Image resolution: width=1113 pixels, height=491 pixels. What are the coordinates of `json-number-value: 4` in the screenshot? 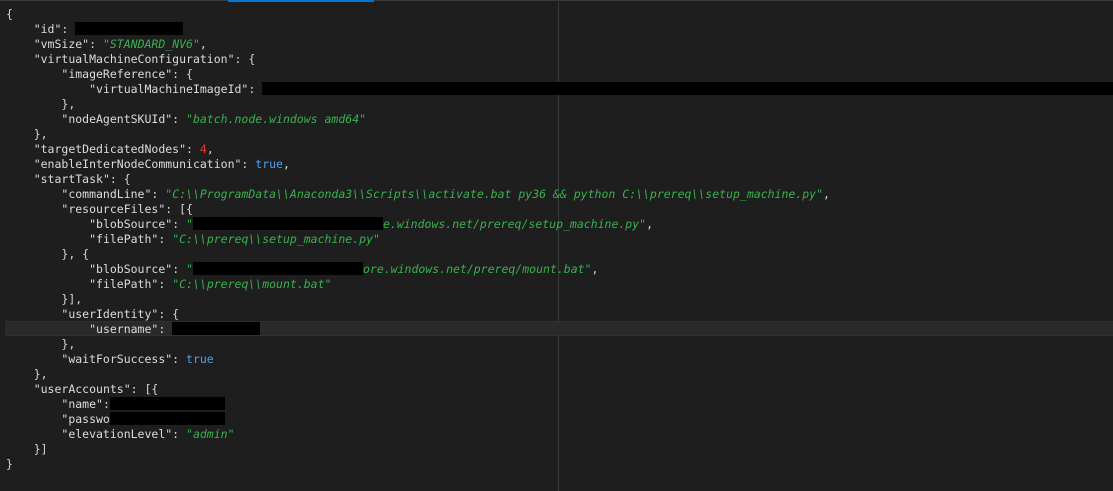 It's located at (203, 149).